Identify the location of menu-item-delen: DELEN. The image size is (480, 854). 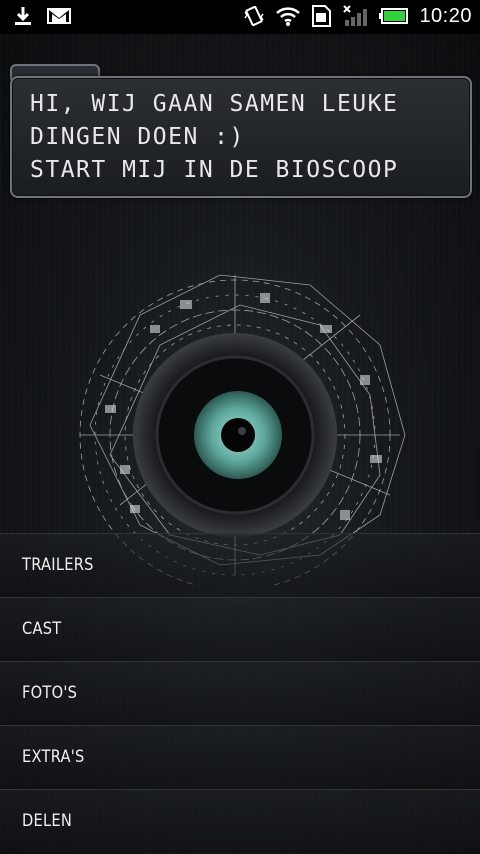
(240, 821).